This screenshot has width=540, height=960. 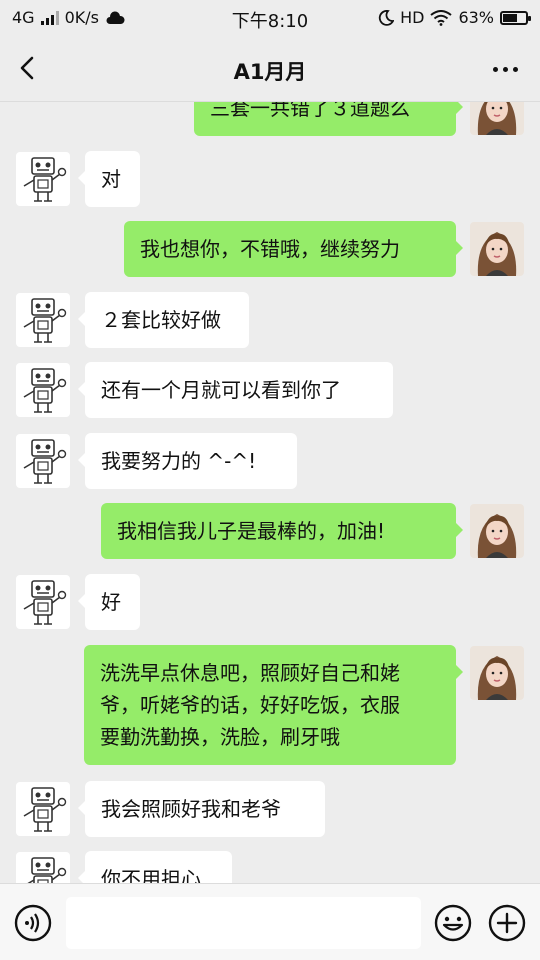 What do you see at coordinates (187, 461) in the screenshot?
I see `received-message-bubble: 我要努力的 ^-^!` at bounding box center [187, 461].